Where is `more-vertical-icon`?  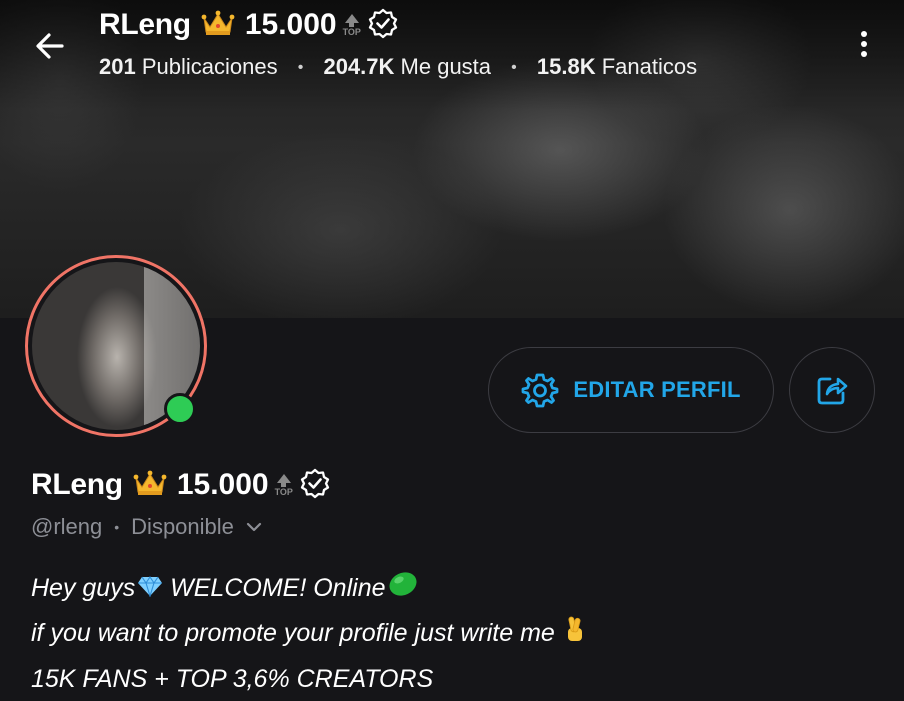
more-vertical-icon is located at coordinates (864, 44).